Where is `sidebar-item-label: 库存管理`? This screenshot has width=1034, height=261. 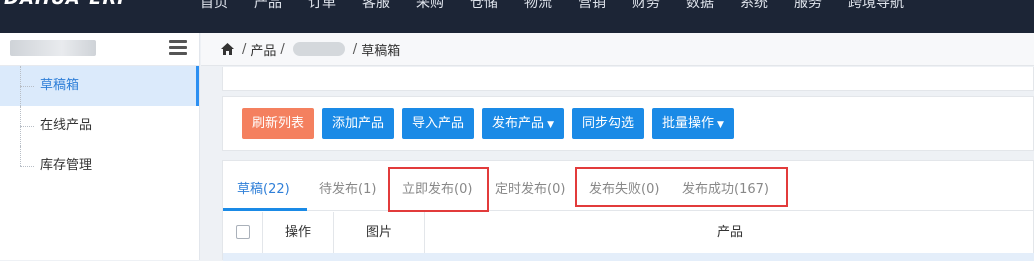 sidebar-item-label: 库存管理 is located at coordinates (66, 165).